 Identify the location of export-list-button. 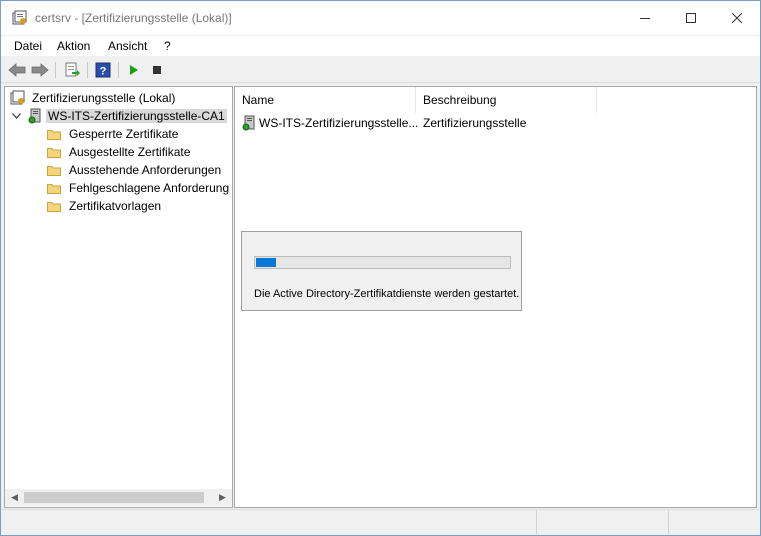
(72, 70).